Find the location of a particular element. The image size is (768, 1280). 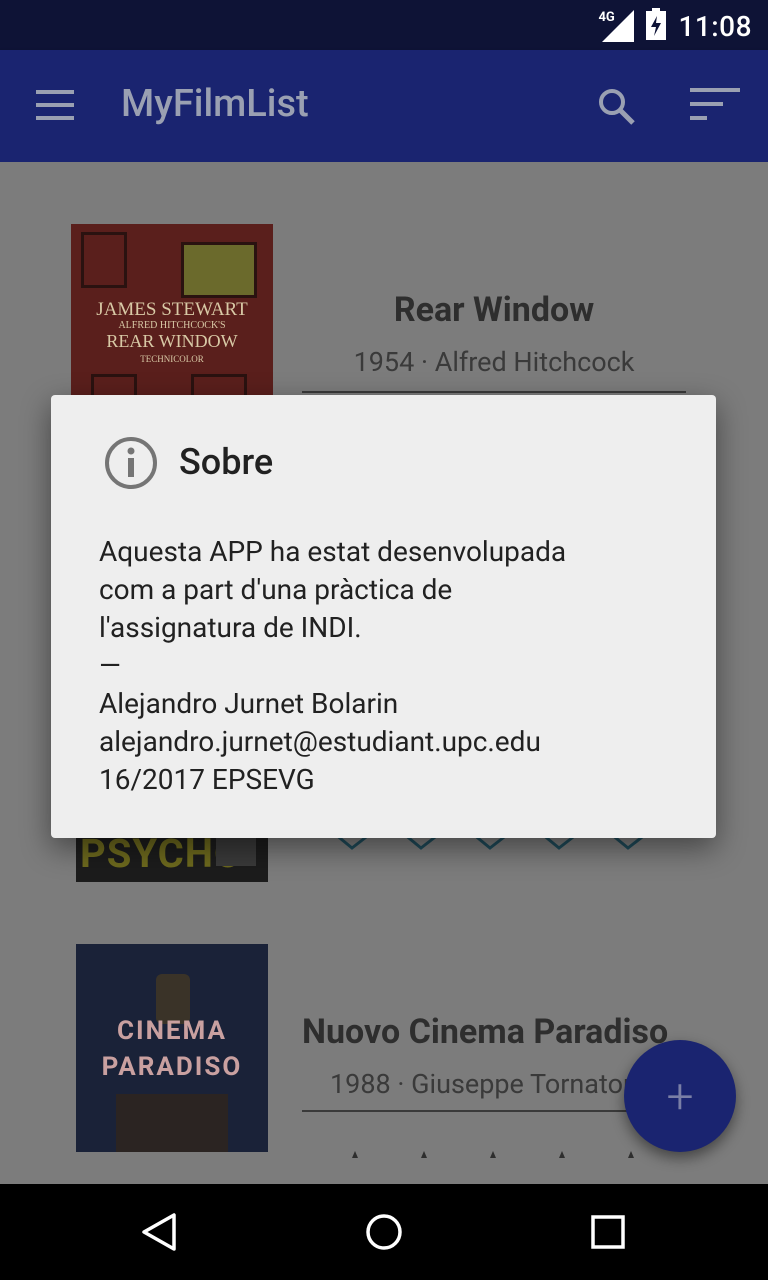

navigation-bar is located at coordinates (384, 1232).